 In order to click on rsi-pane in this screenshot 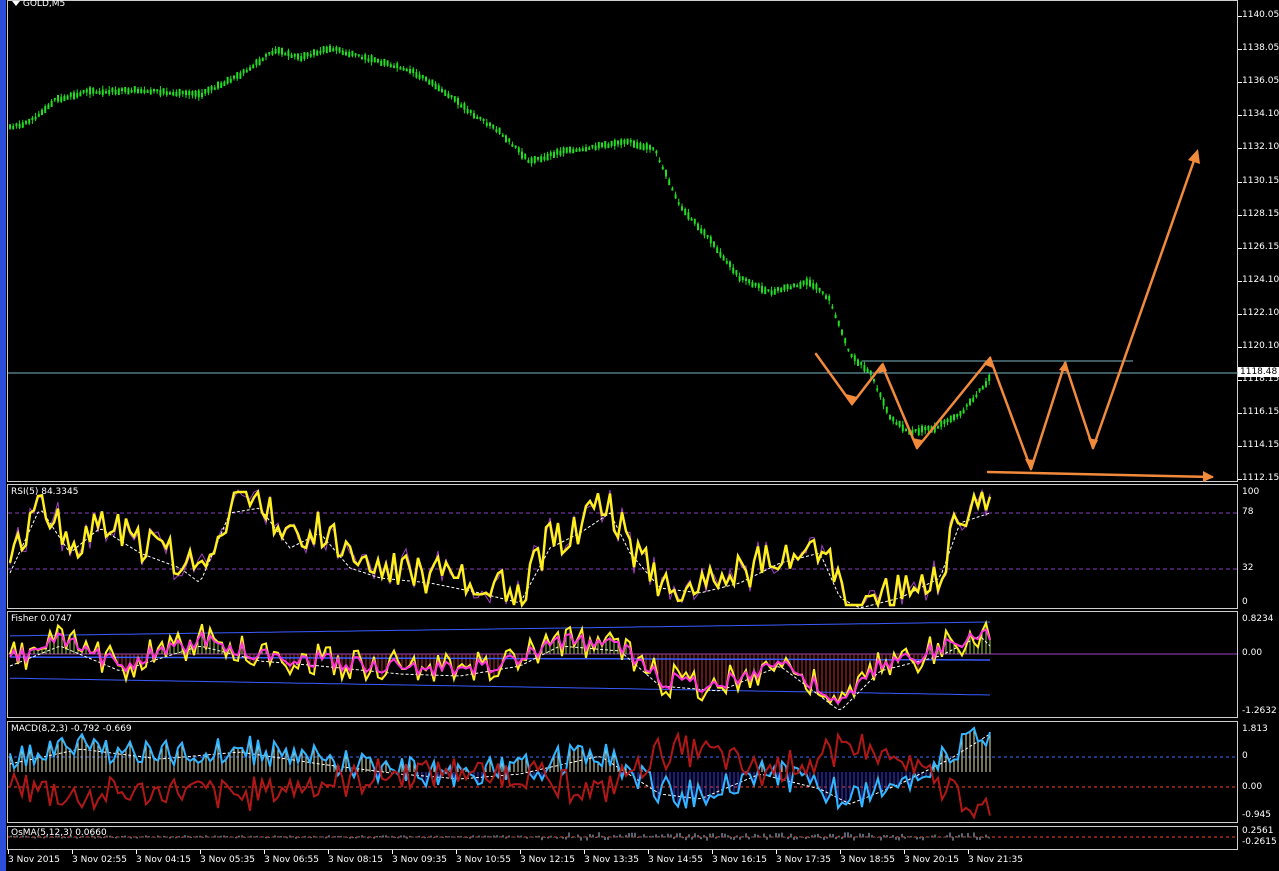, I will do `click(622, 546)`.